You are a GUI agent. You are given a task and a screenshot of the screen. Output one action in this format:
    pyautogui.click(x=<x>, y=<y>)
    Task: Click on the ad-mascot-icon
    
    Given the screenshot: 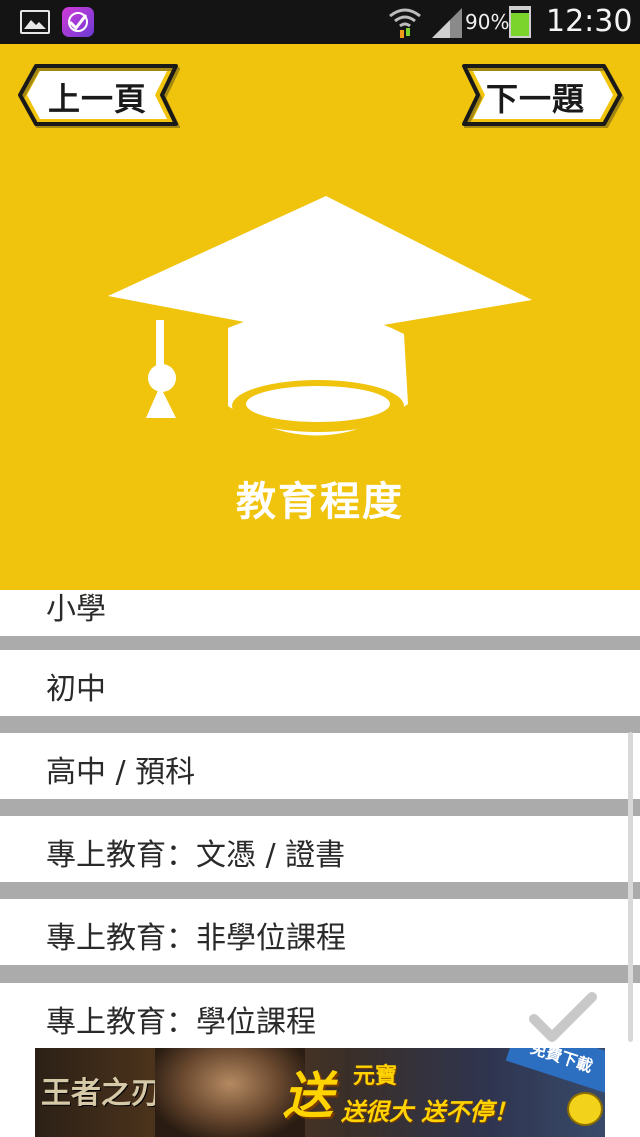 What is the action you would take?
    pyautogui.click(x=585, y=1109)
    